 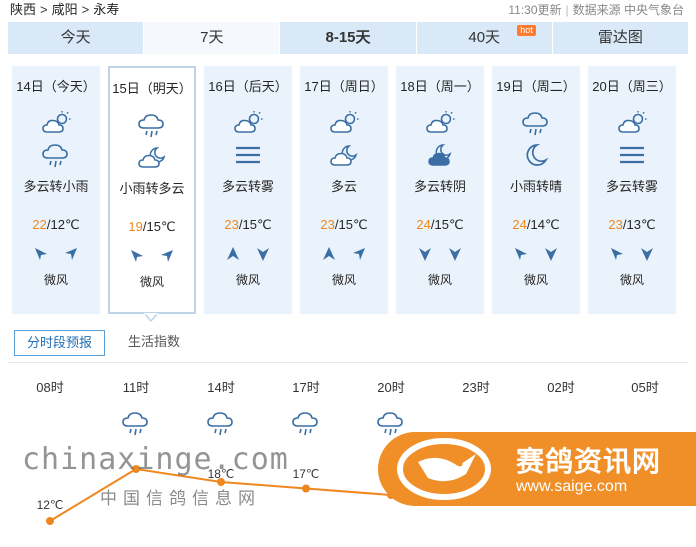 I want to click on temp-low: /13℃, so click(x=639, y=224).